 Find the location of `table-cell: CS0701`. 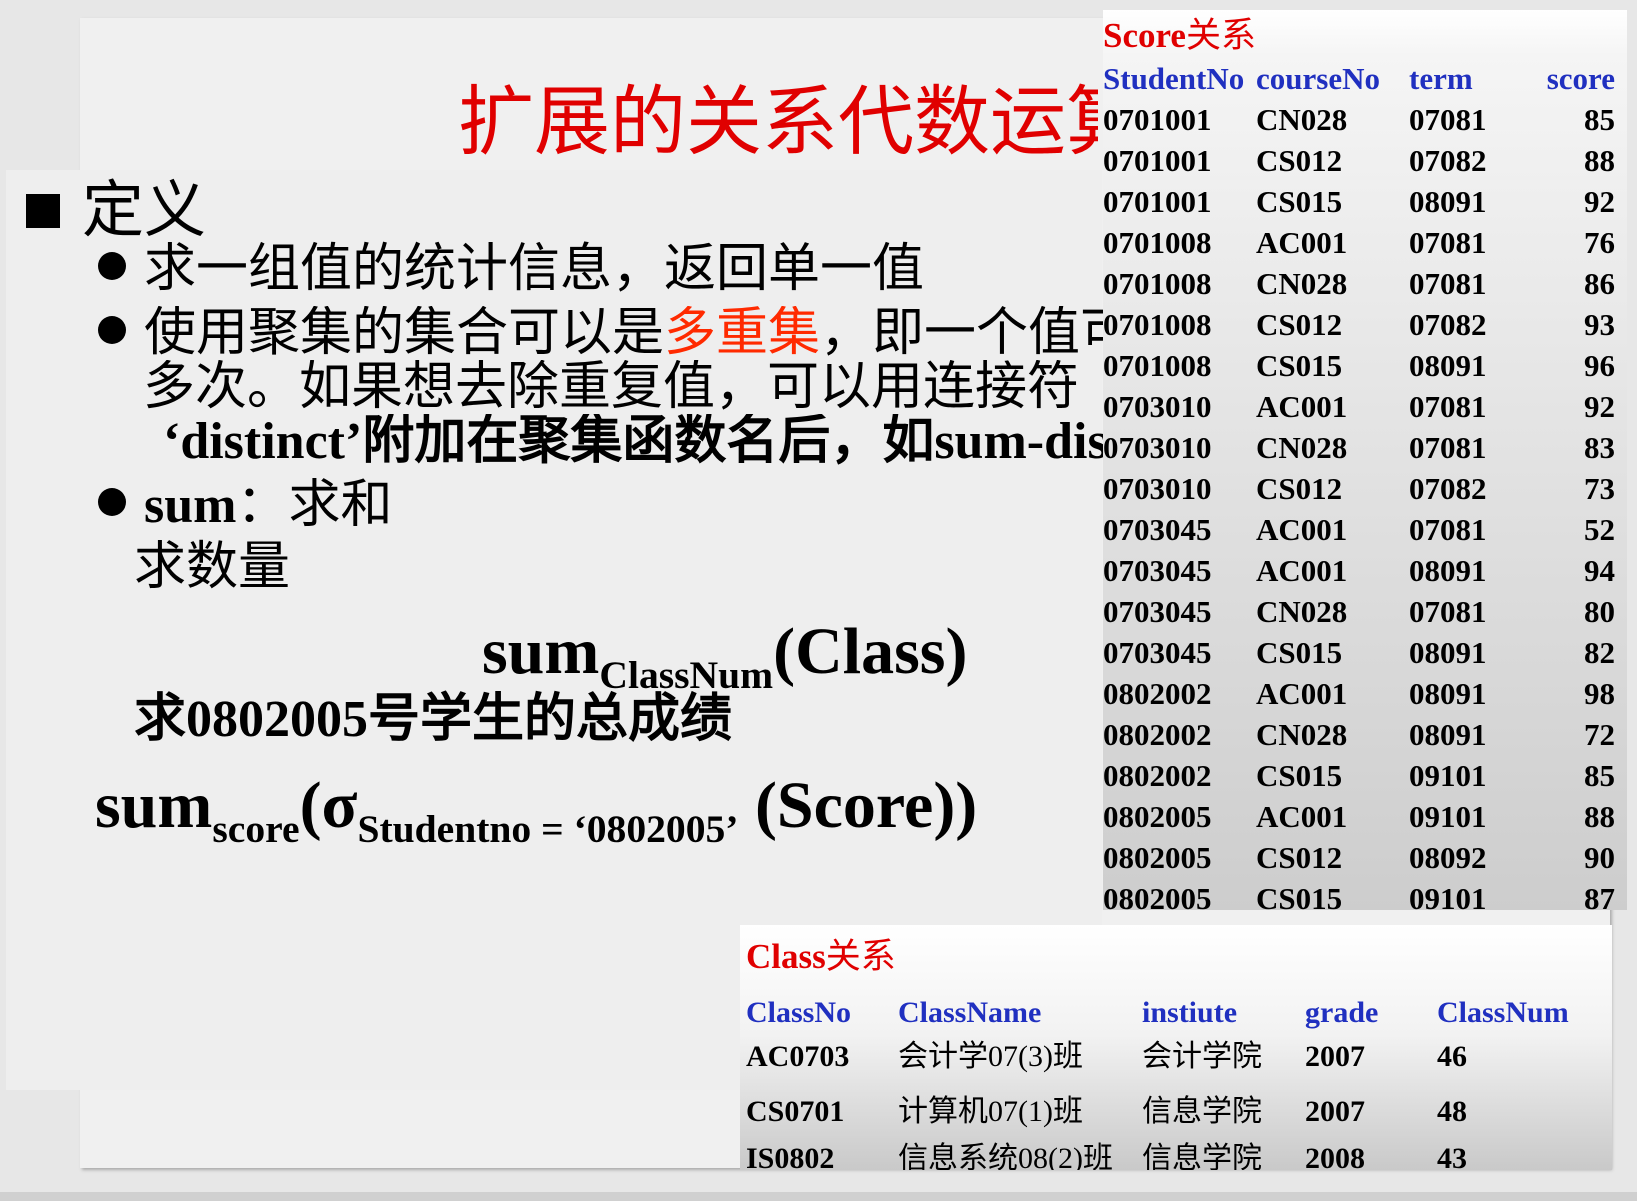

table-cell: CS0701 is located at coordinates (795, 1111).